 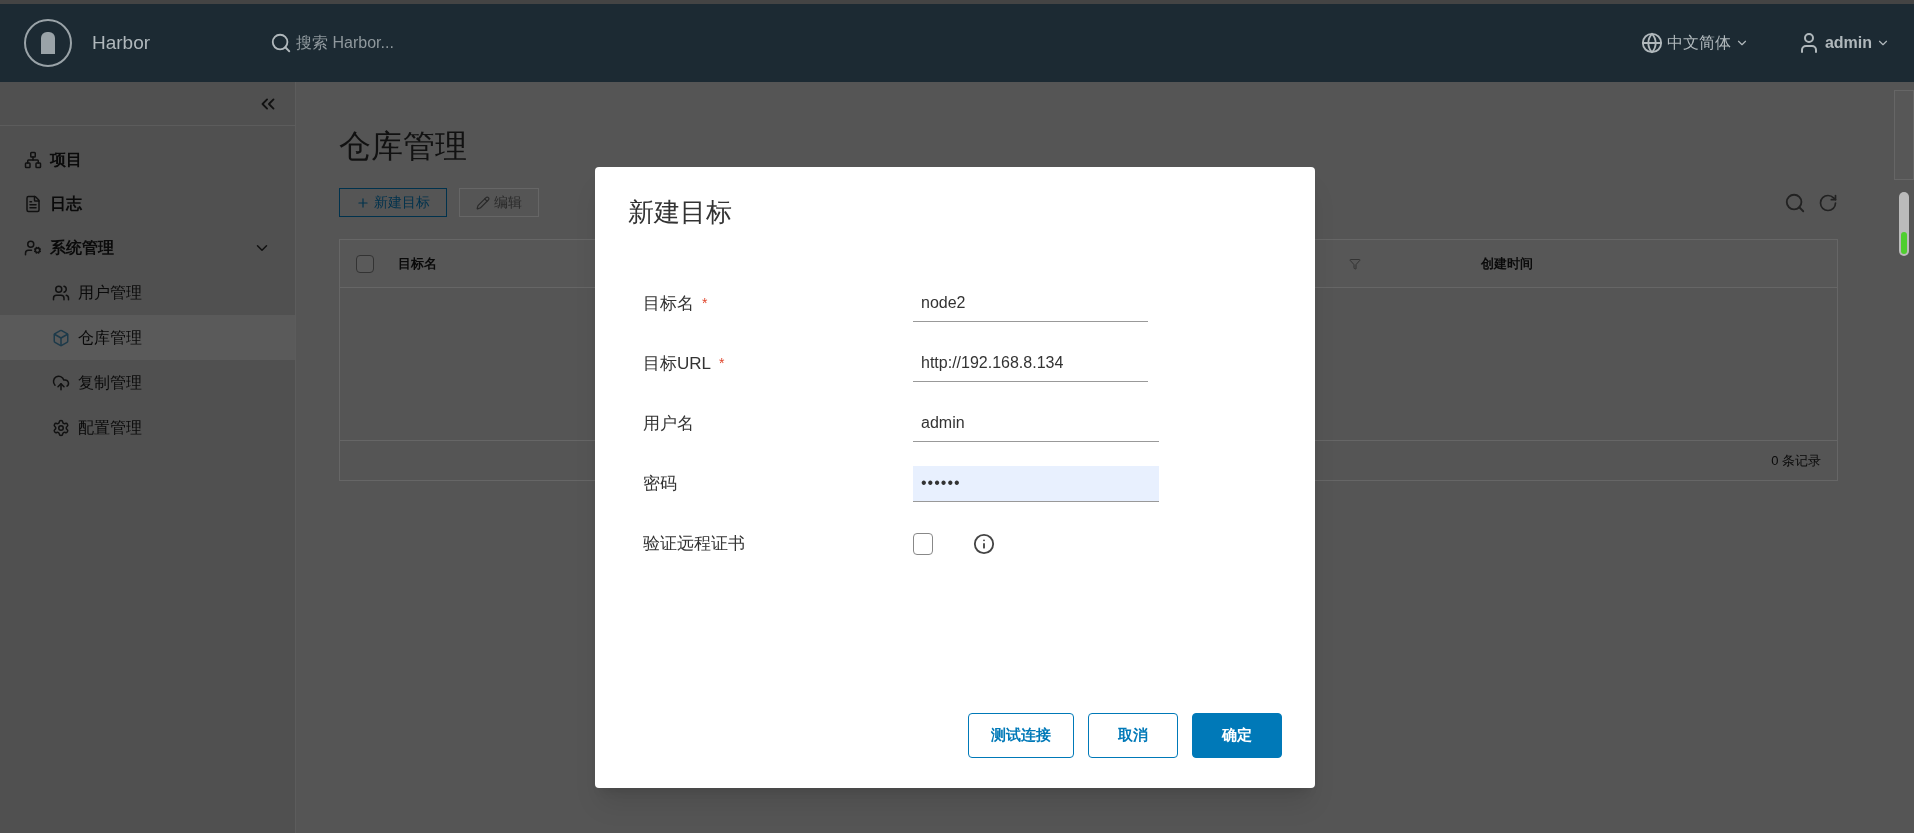 What do you see at coordinates (694, 543) in the screenshot?
I see `field-label: 验证远程证书` at bounding box center [694, 543].